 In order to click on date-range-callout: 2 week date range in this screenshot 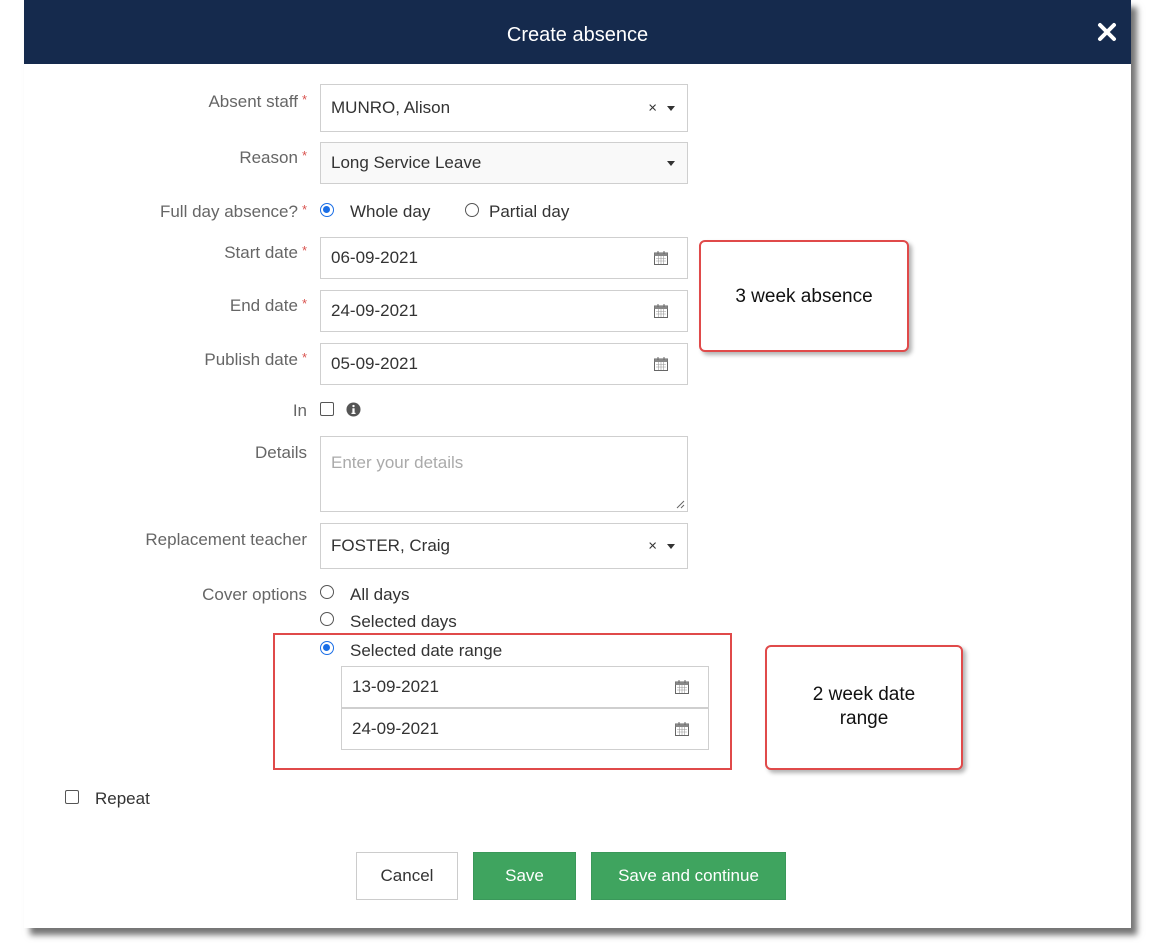, I will do `click(864, 707)`.